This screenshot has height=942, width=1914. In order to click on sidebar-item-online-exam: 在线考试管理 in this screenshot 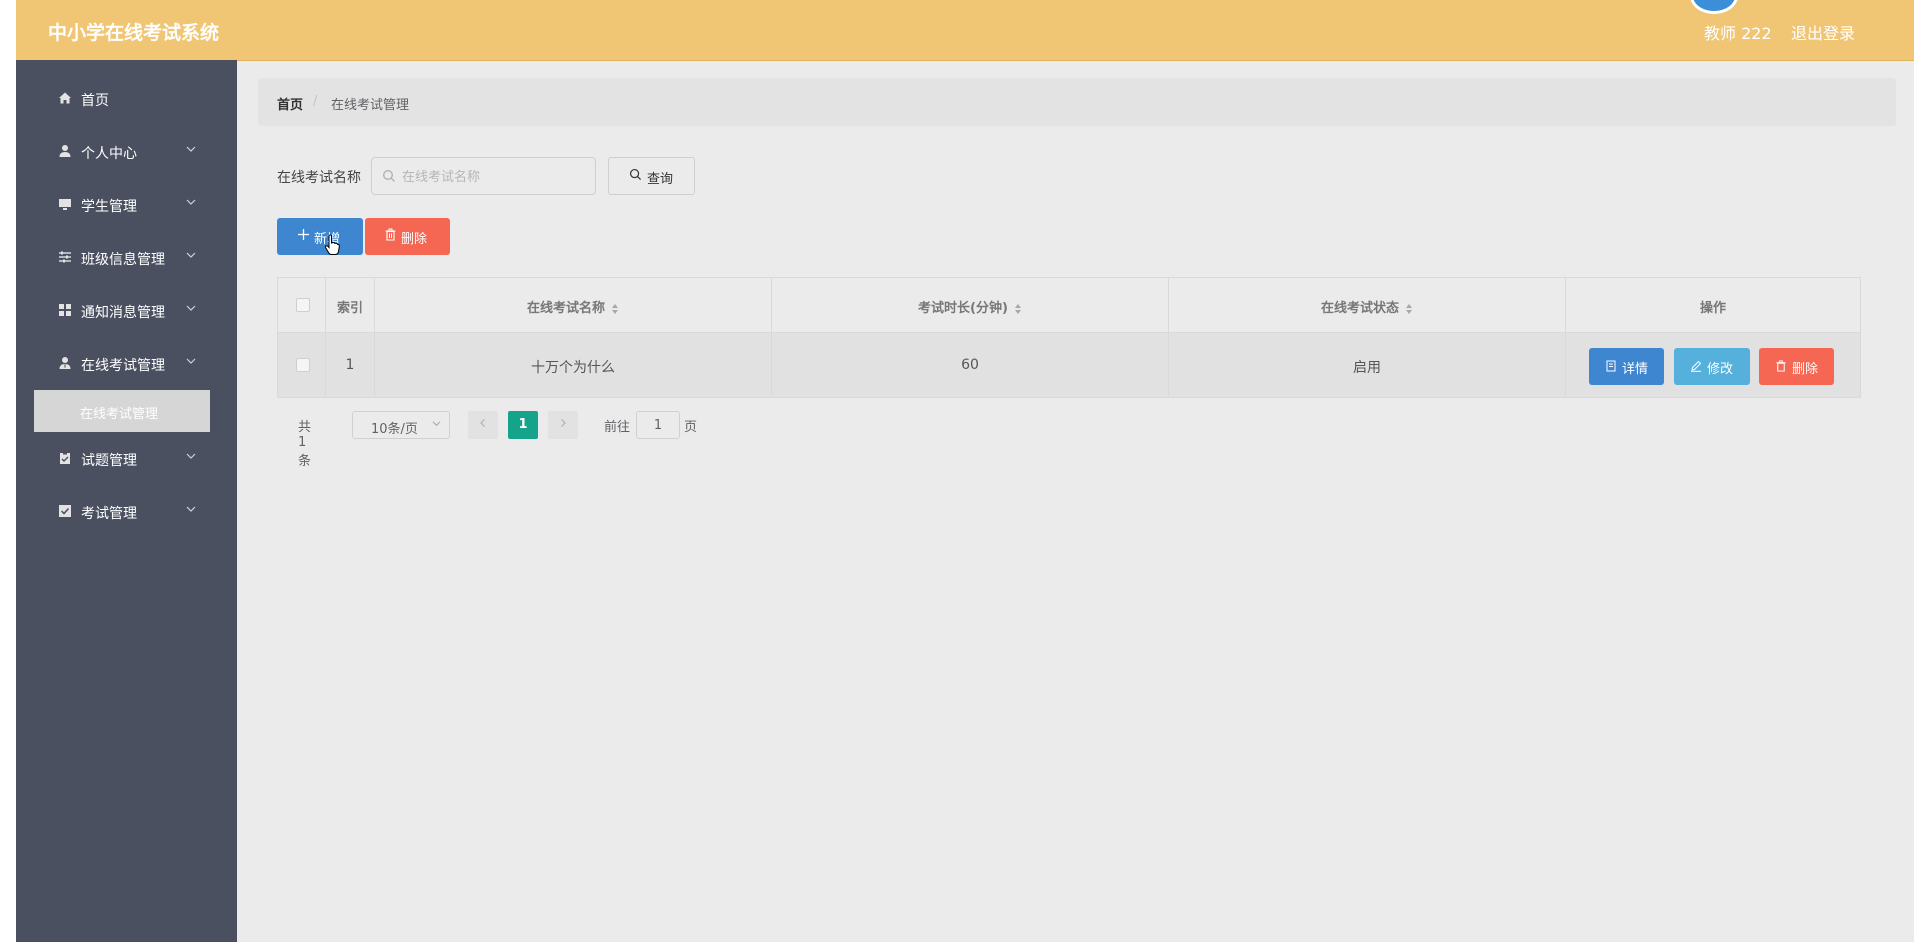, I will do `click(126, 364)`.